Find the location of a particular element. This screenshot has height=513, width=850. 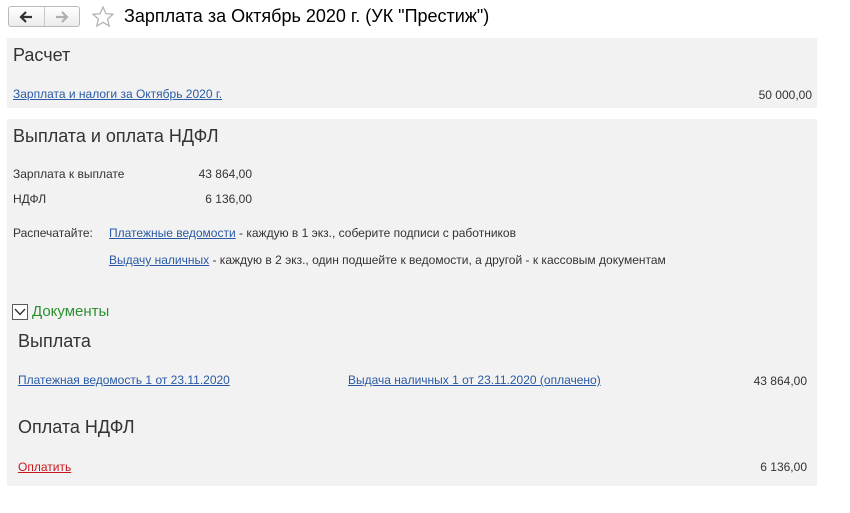

salary-value: 43 864,00 is located at coordinates (225, 174).